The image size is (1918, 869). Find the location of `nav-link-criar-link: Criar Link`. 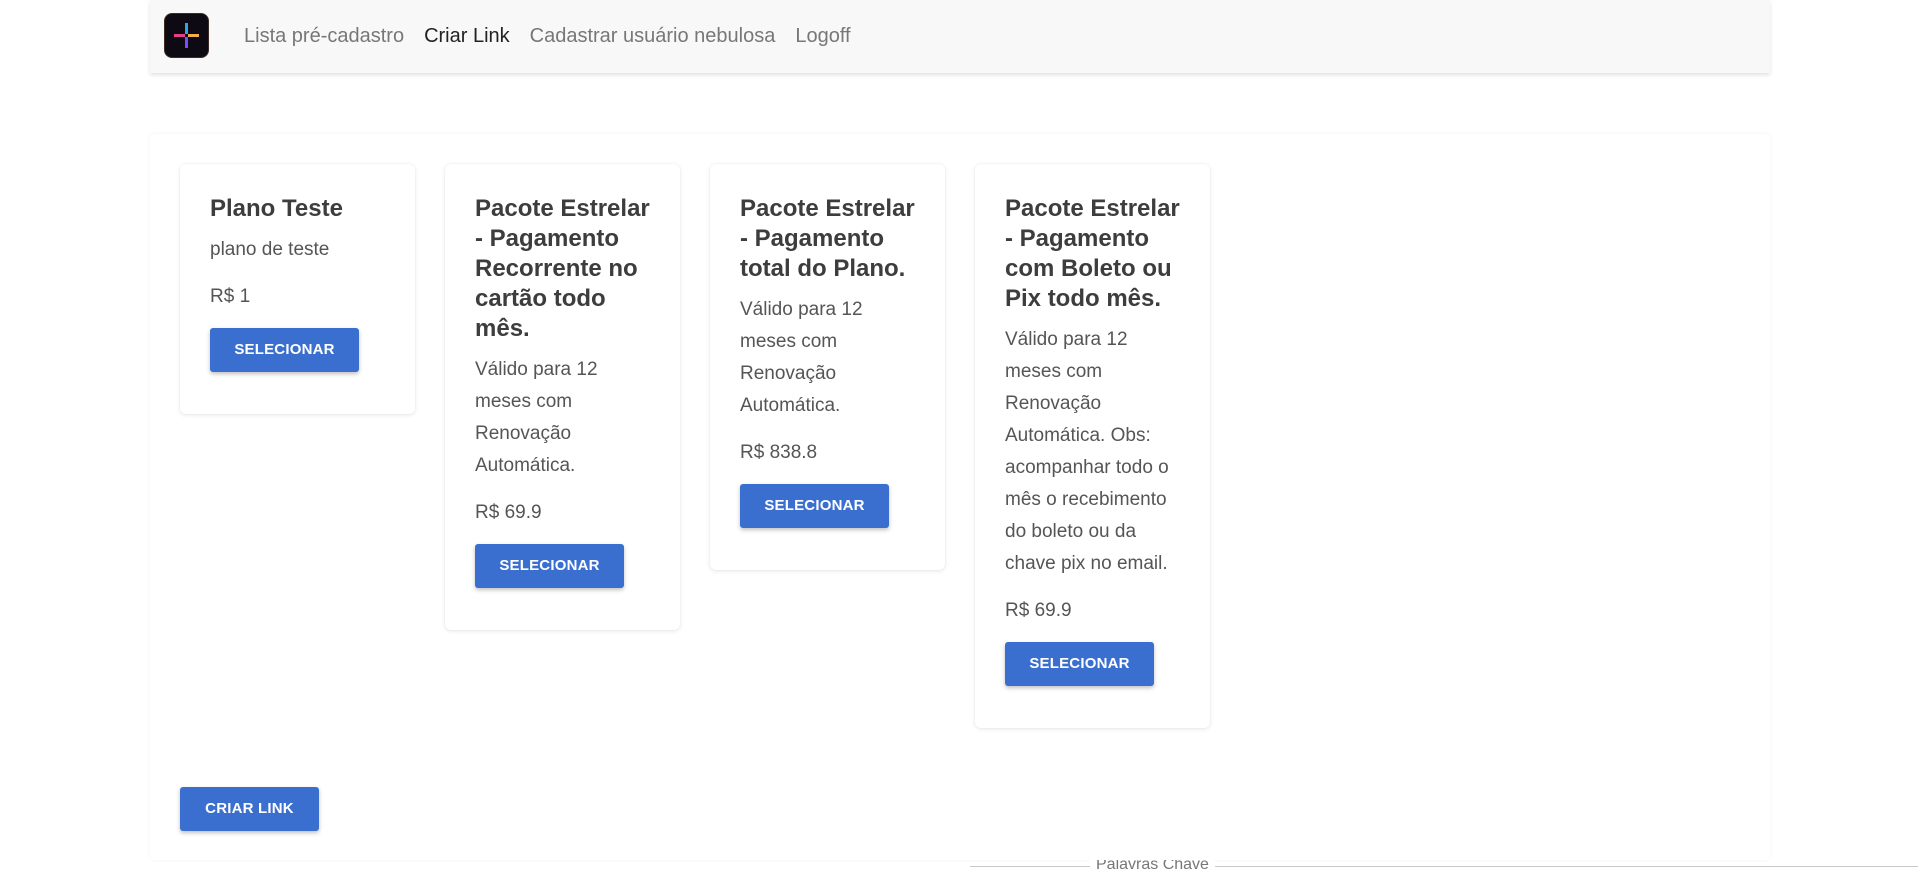

nav-link-criar-link: Criar Link is located at coordinates (467, 36).